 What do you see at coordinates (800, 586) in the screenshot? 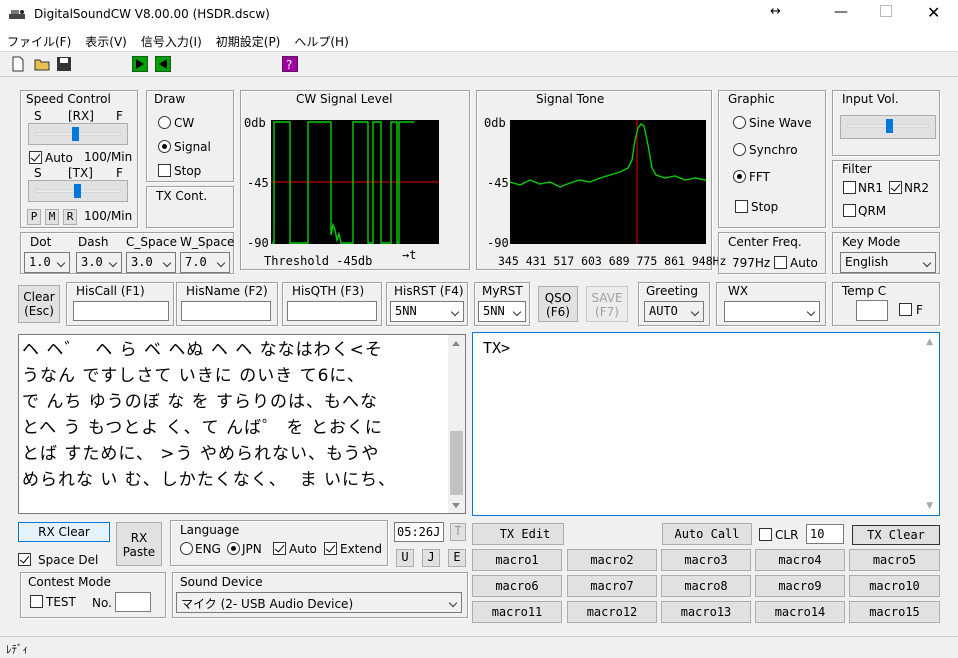
I see `macro-button-9: macro9` at bounding box center [800, 586].